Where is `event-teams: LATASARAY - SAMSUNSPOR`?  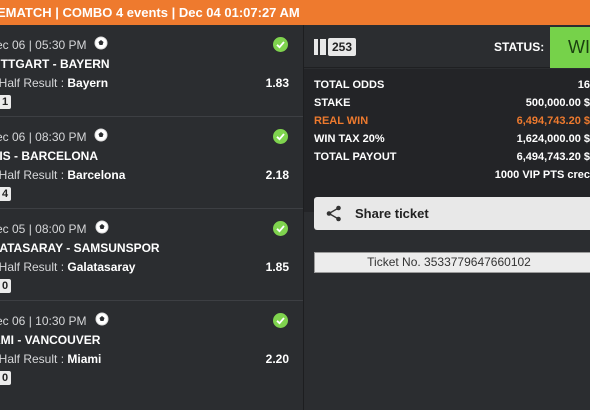 event-teams: LATASARAY - SAMSUNSPOR is located at coordinates (80, 248).